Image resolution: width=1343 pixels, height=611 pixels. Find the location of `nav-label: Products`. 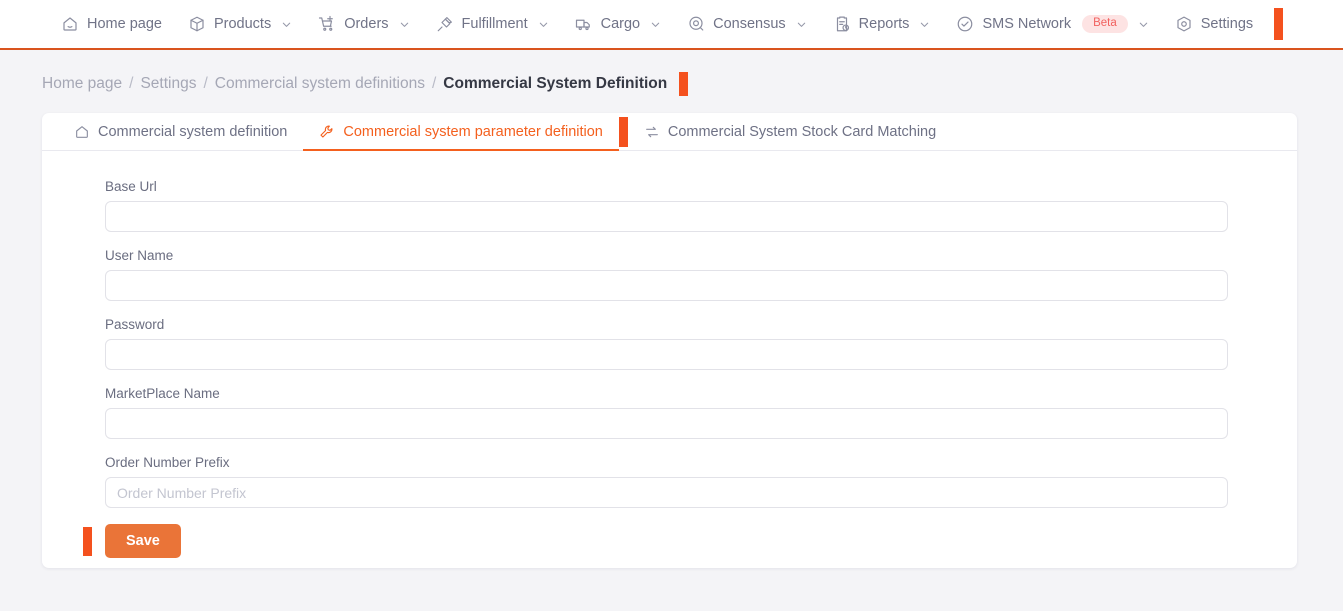

nav-label: Products is located at coordinates (242, 24).